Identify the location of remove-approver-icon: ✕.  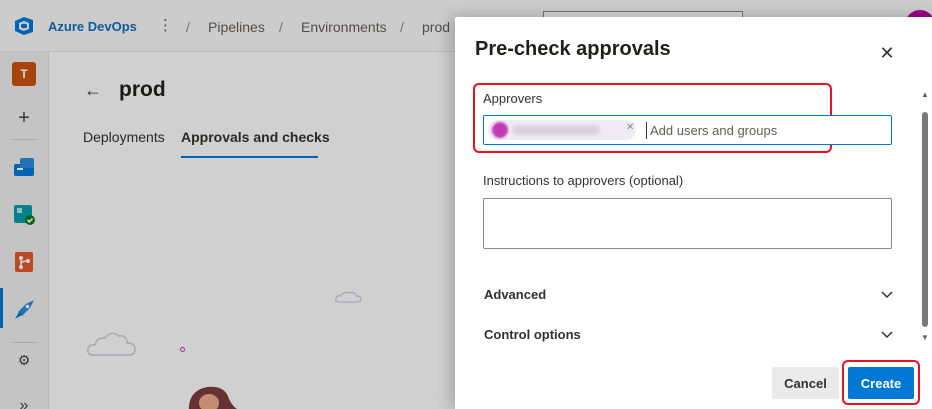
(630, 127).